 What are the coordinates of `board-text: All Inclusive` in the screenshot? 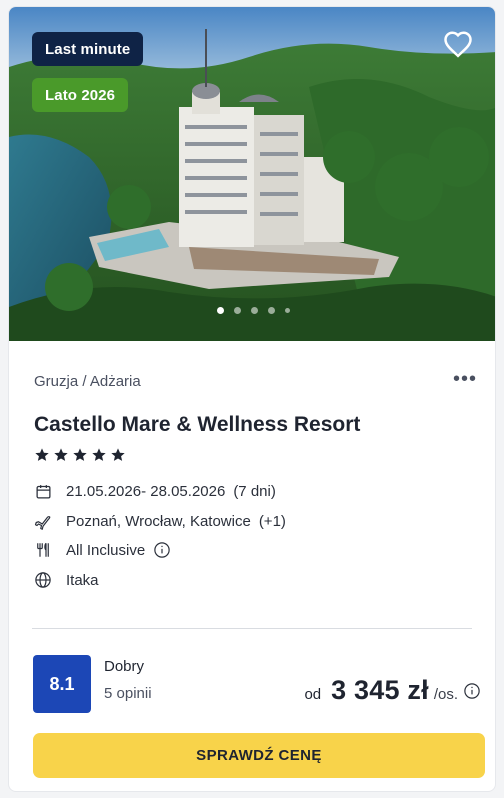 It's located at (106, 550).